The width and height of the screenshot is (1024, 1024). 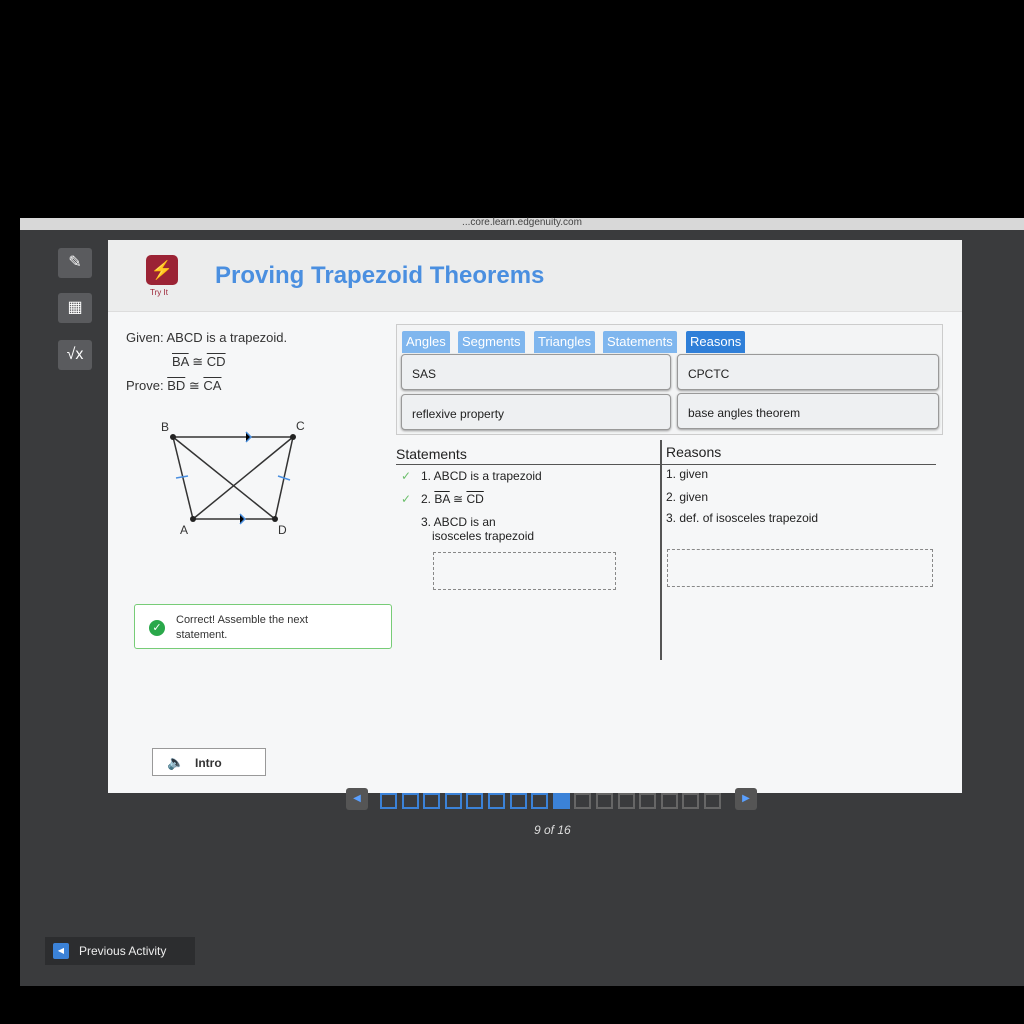 What do you see at coordinates (61, 951) in the screenshot?
I see `back-arrow-icon: ◀` at bounding box center [61, 951].